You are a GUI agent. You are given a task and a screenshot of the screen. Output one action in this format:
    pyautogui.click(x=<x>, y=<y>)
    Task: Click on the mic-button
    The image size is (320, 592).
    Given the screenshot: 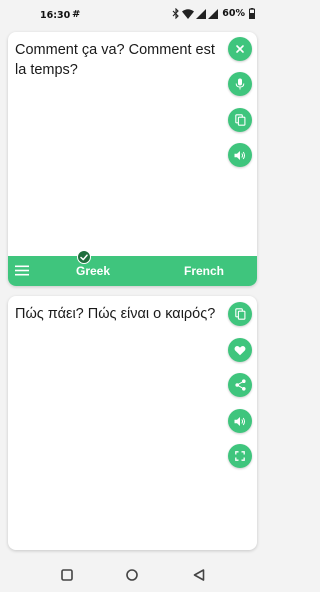 What is the action you would take?
    pyautogui.click(x=240, y=84)
    